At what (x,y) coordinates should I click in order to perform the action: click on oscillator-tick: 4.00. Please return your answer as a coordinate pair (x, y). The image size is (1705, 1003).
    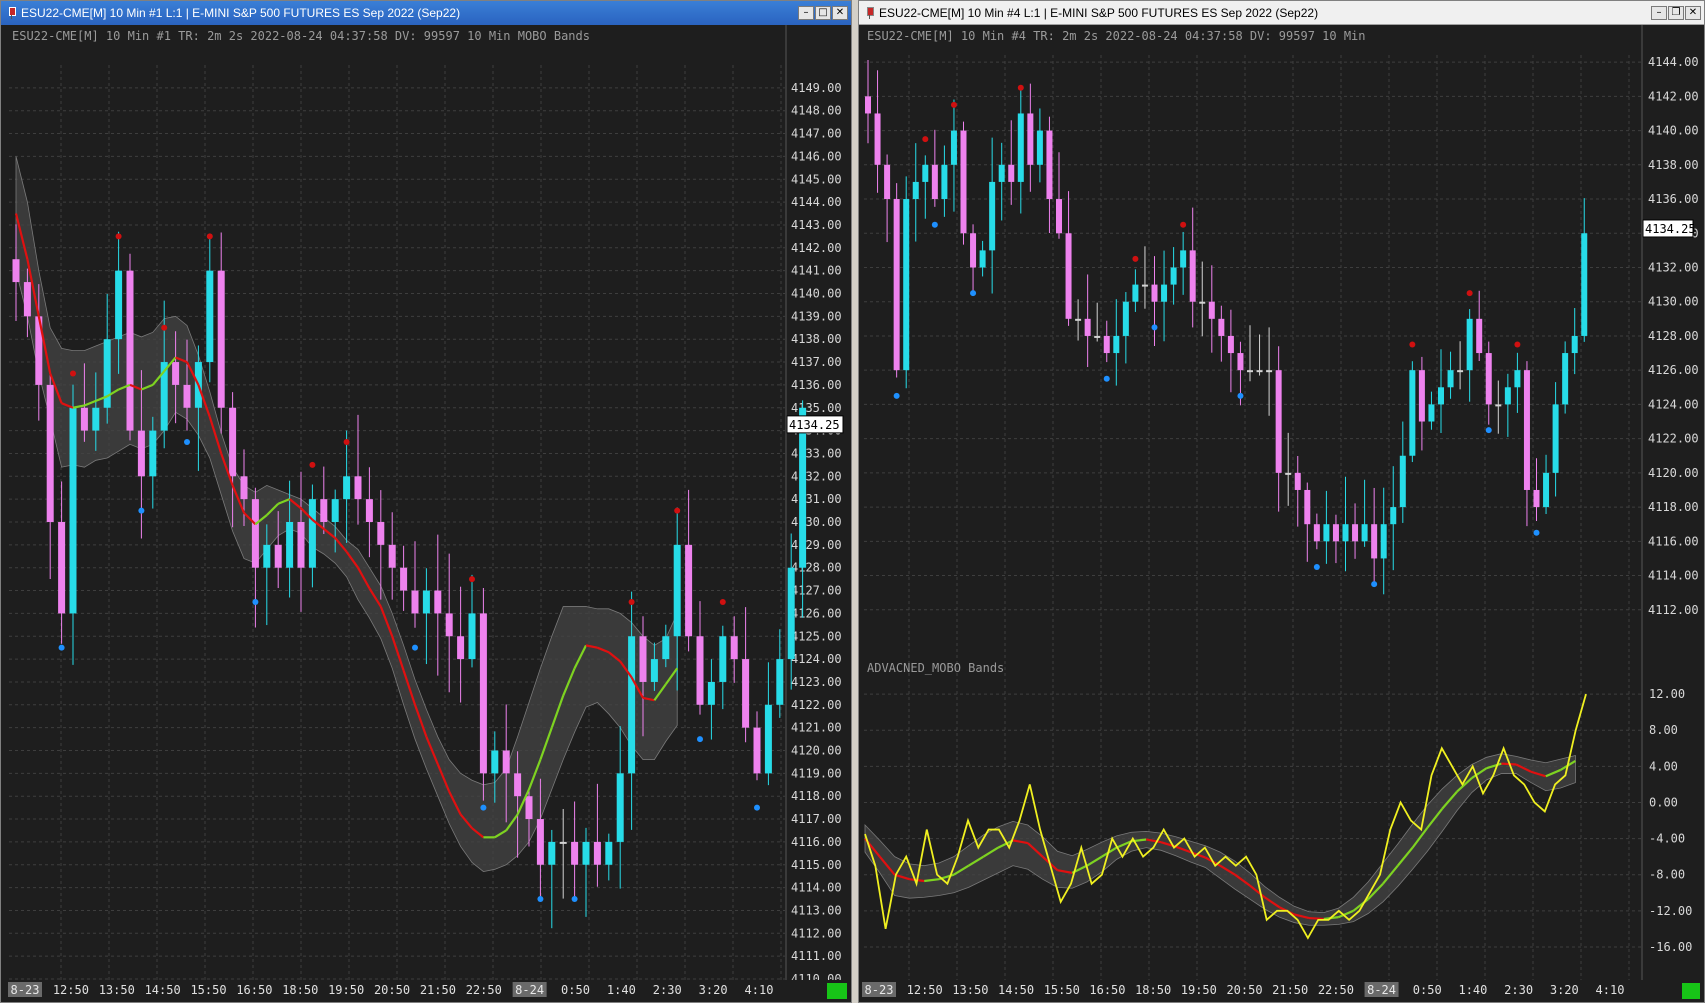
    Looking at the image, I should click on (1663, 766).